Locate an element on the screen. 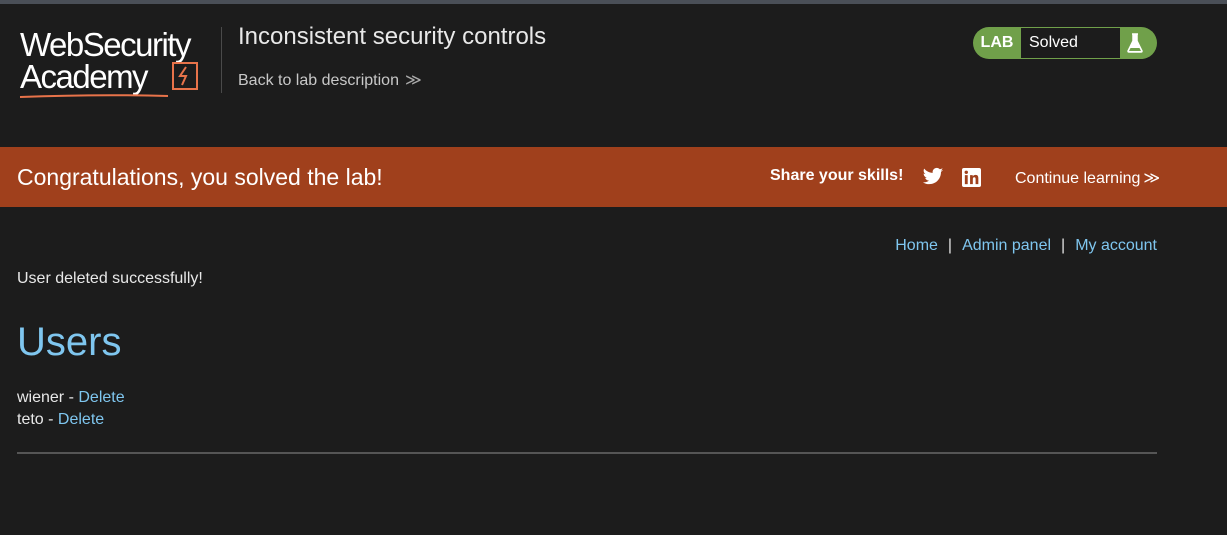  continue-learning-link: Continue learning ≫ is located at coordinates (1087, 178).